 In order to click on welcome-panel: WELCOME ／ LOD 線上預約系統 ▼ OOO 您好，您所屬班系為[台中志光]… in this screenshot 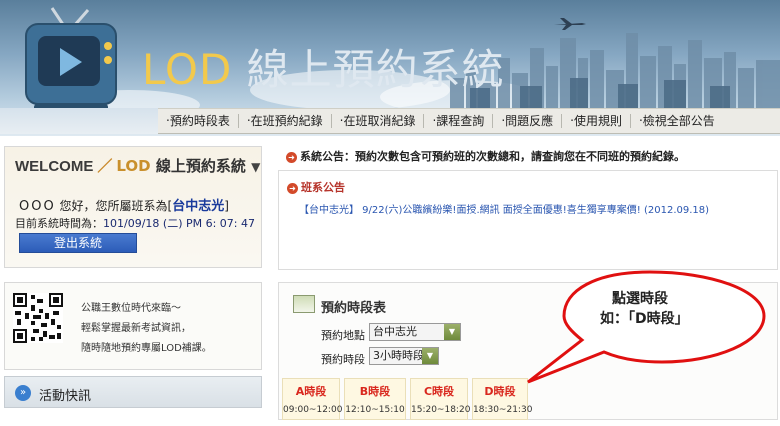, I will do `click(133, 207)`.